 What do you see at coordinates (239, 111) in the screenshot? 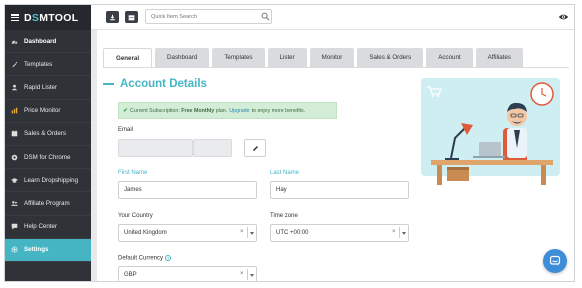
I see `upgrade-link: Upgrade` at bounding box center [239, 111].